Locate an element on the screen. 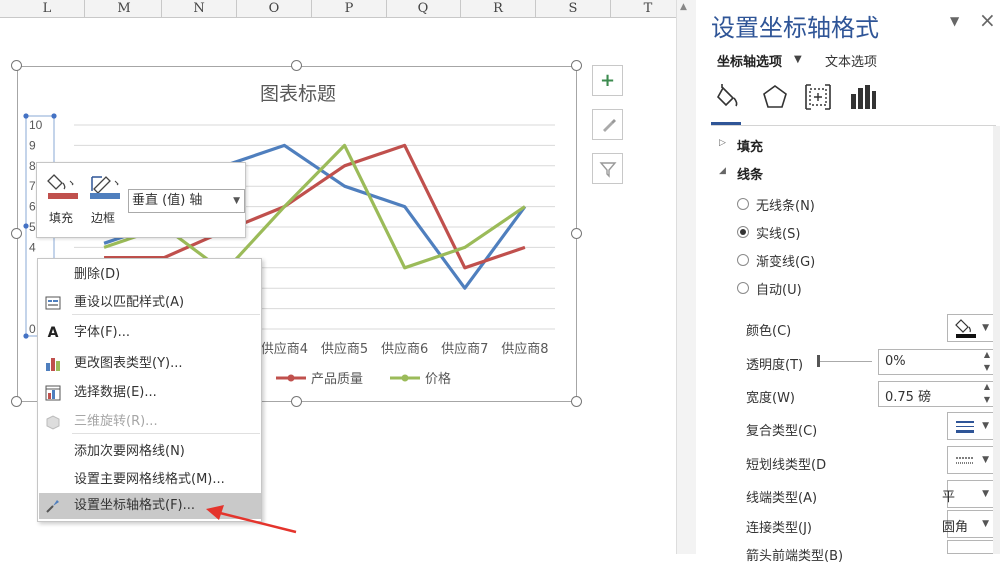 Image resolution: width=1000 pixels, height=564 pixels. column-header-q: Q is located at coordinates (423, 9).